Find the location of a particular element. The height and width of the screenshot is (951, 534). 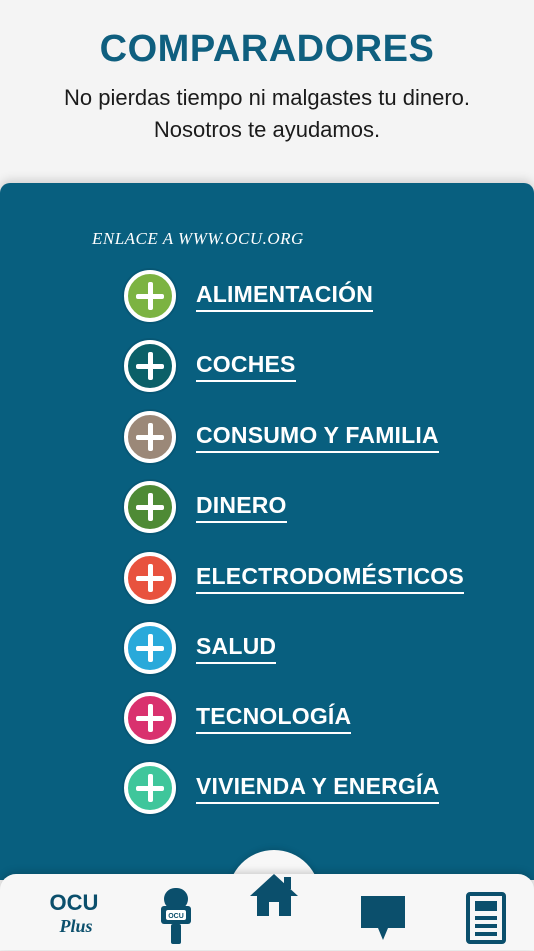

category-consumo-y-familia: CONSUMO Y FAMILIA is located at coordinates (281, 437).